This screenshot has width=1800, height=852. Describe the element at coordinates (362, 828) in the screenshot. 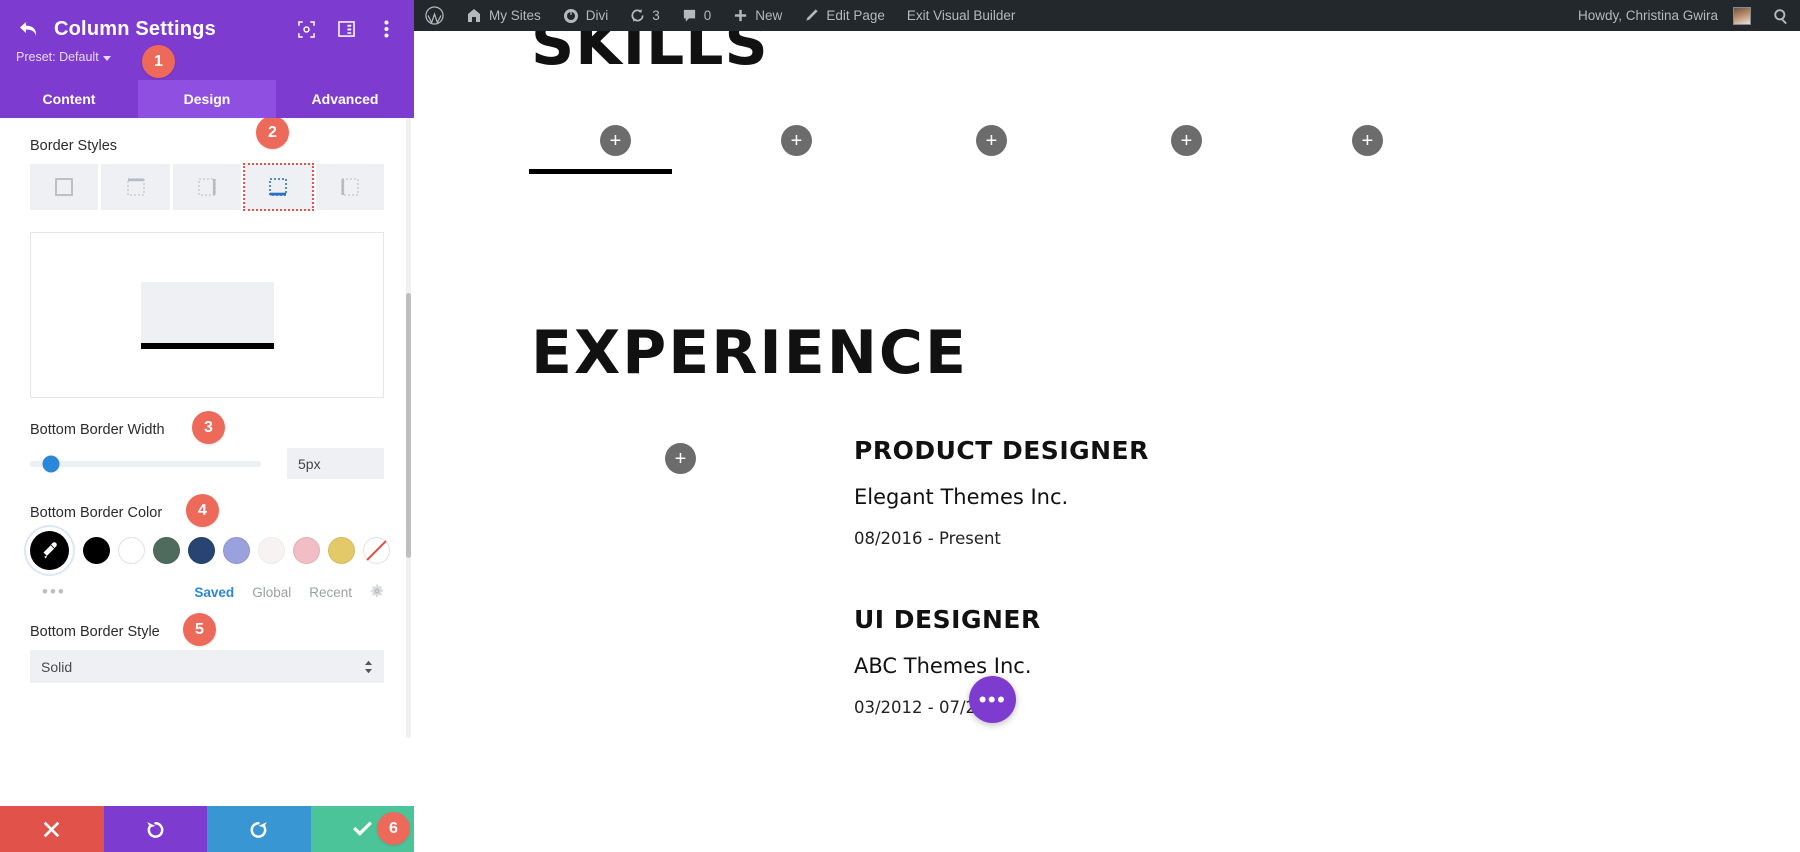

I see `checkmark-icon` at that location.